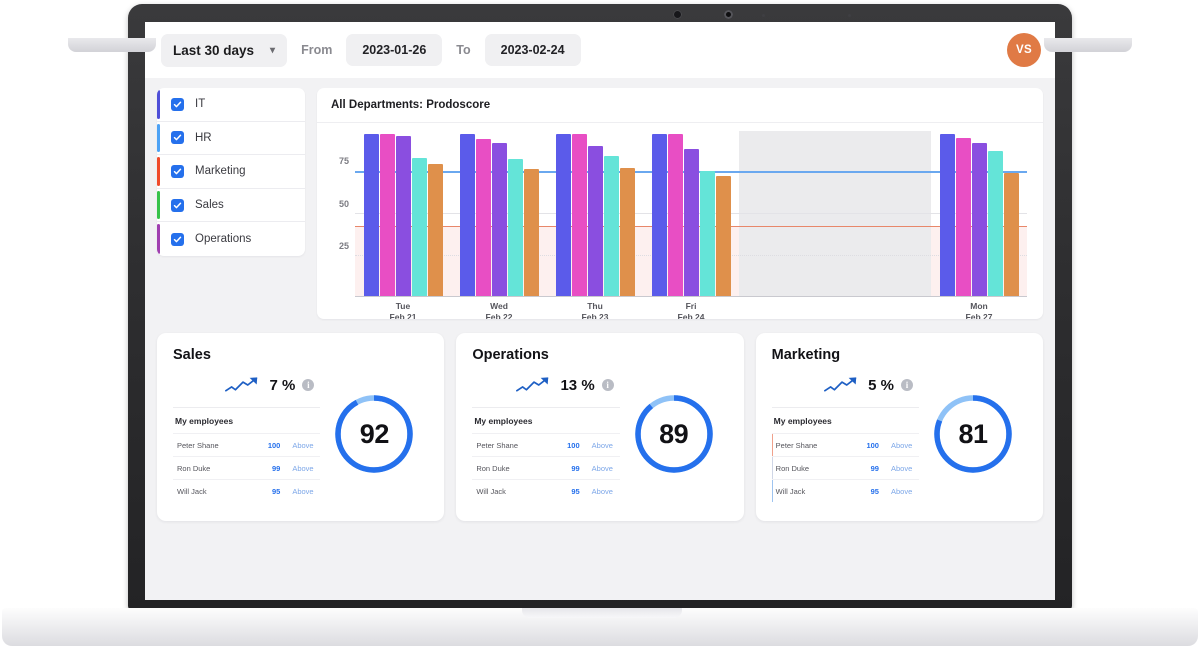 The width and height of the screenshot is (1200, 659). I want to click on kpi-percent: 5 %, so click(881, 385).